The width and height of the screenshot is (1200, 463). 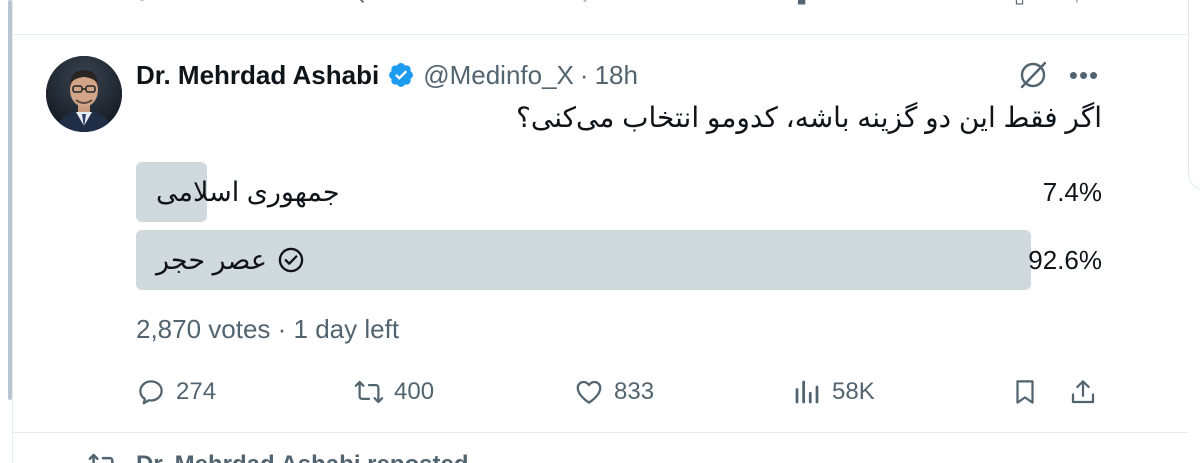 I want to click on grok-icon, so click(x=1033, y=75).